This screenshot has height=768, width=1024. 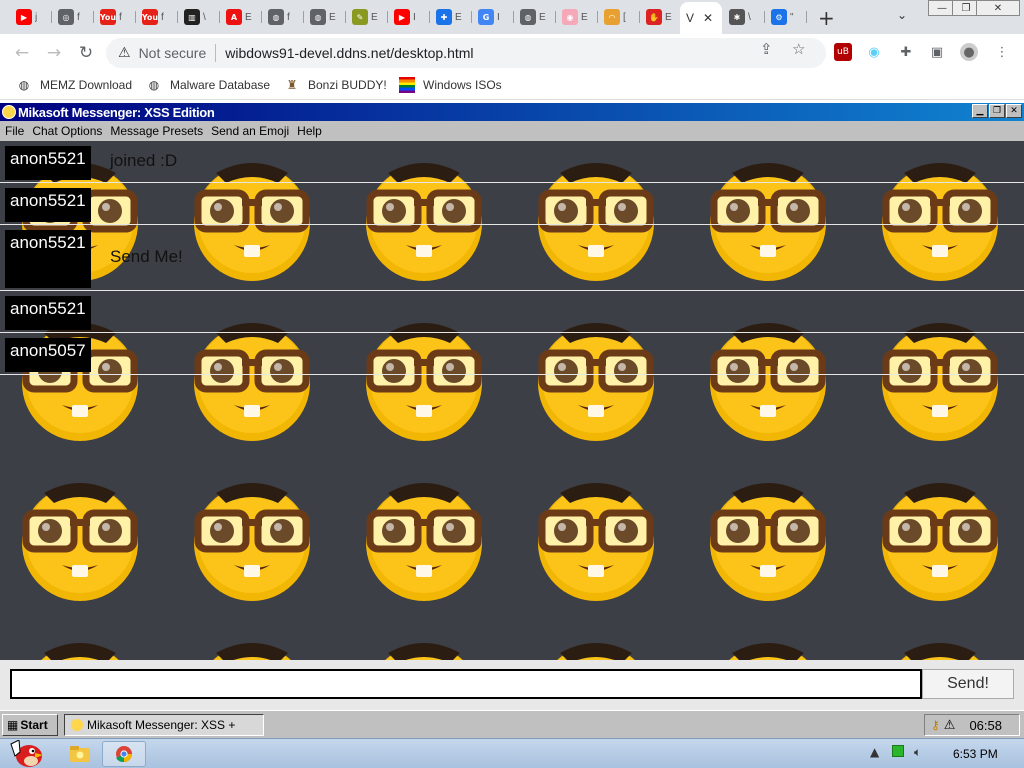 I want to click on angry-bird-icon, so click(x=26, y=753).